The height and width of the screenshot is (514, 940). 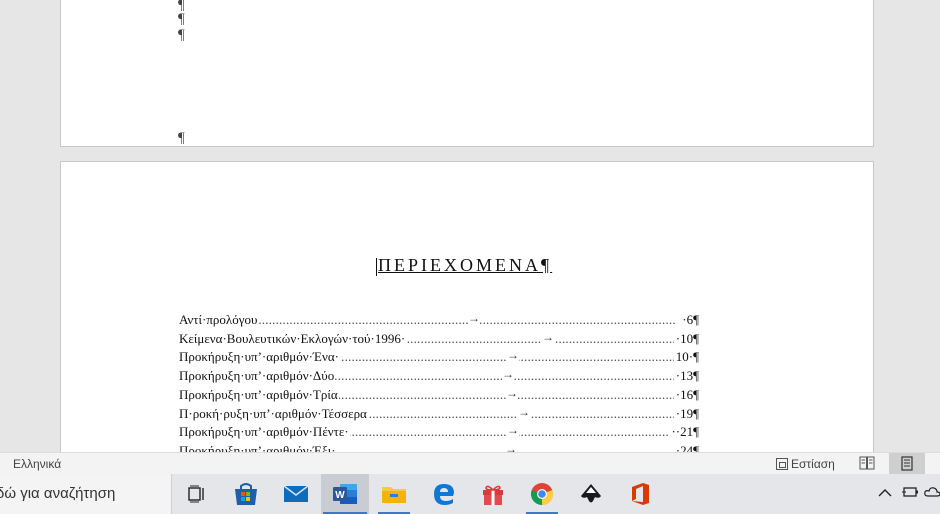 I want to click on search-placeholder: δώ για αναζήτηση, so click(x=58, y=493).